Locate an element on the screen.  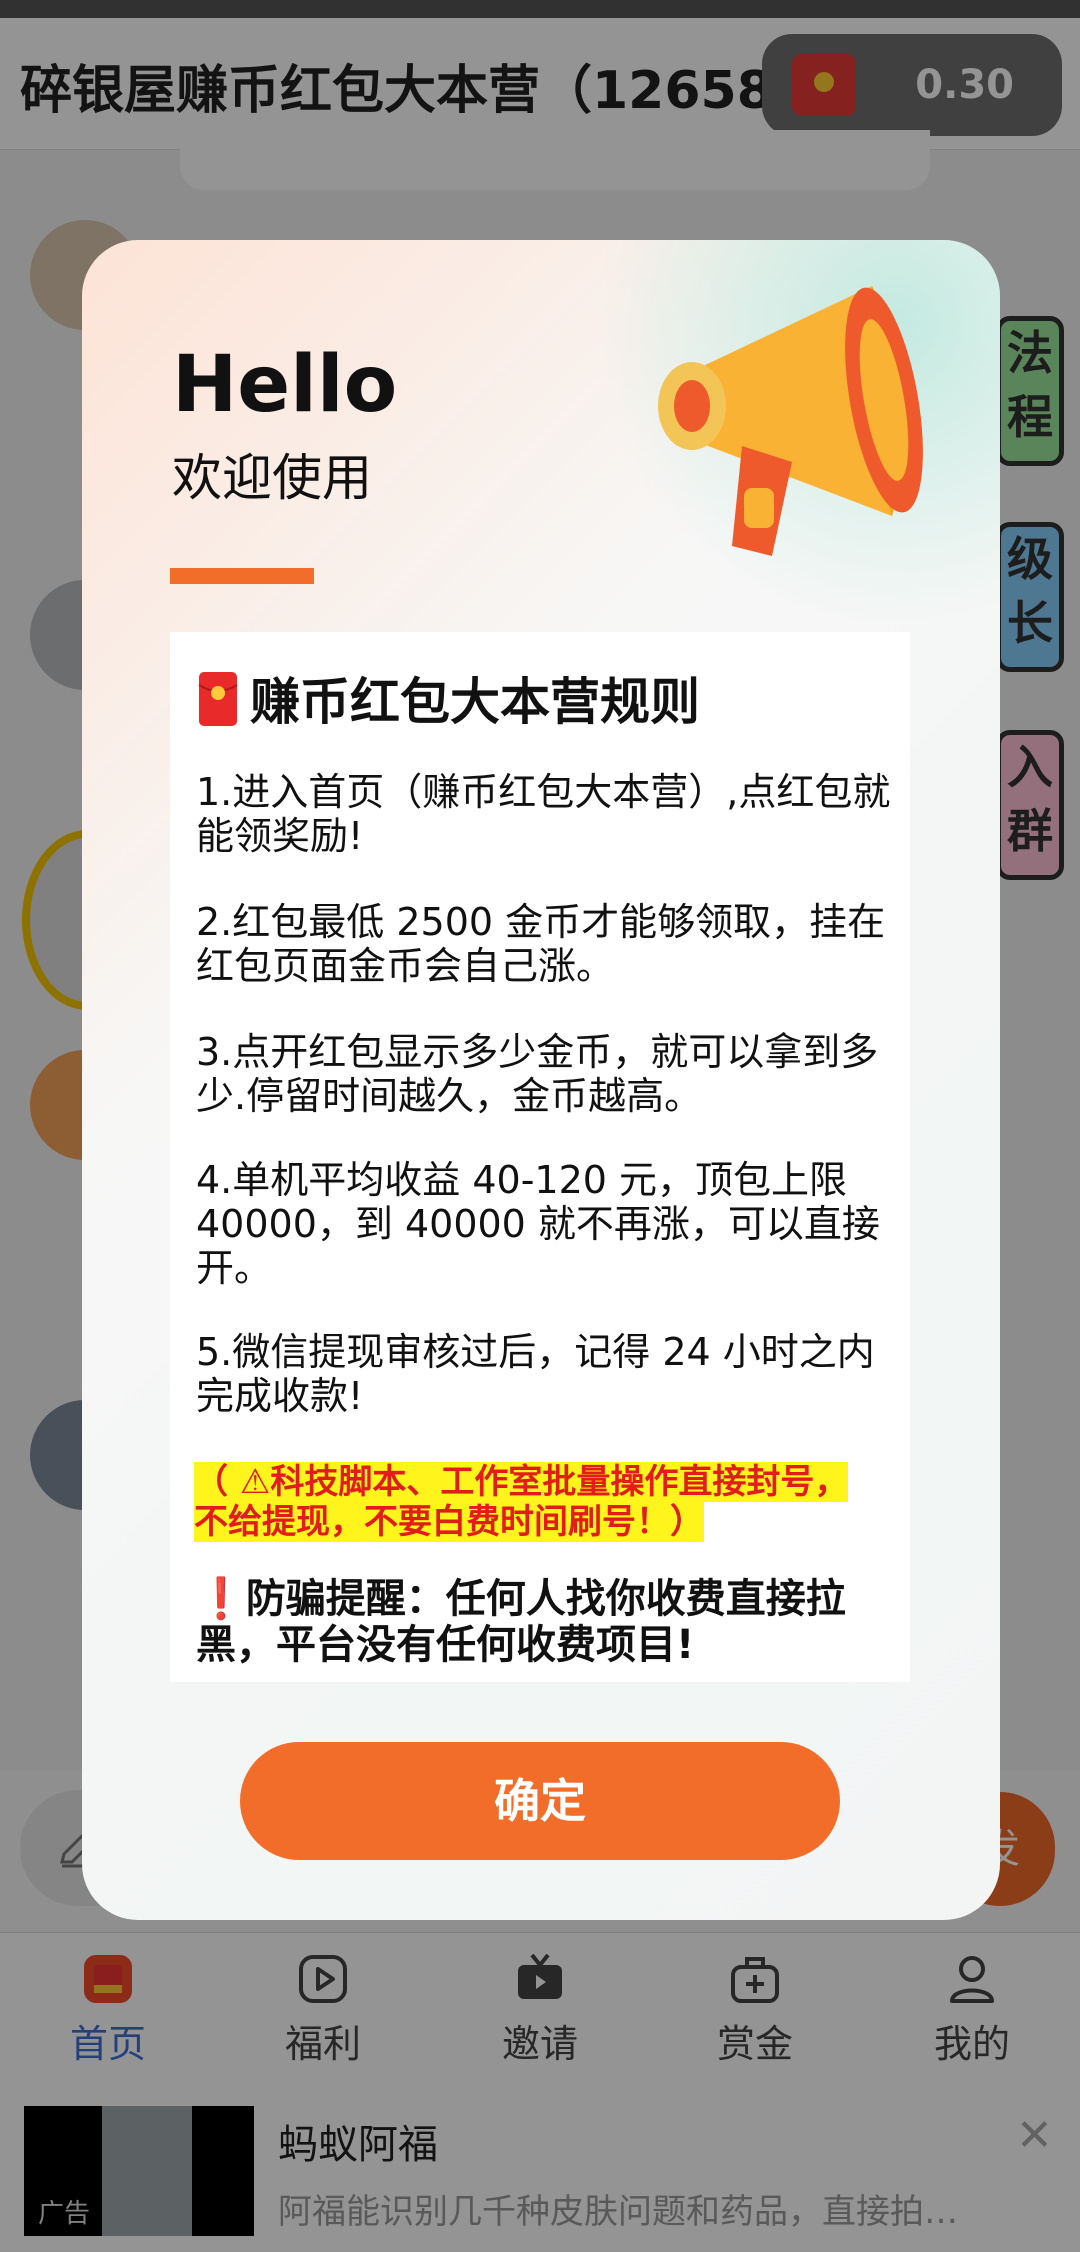
welcome-text: 欢迎使用 is located at coordinates (272, 478).